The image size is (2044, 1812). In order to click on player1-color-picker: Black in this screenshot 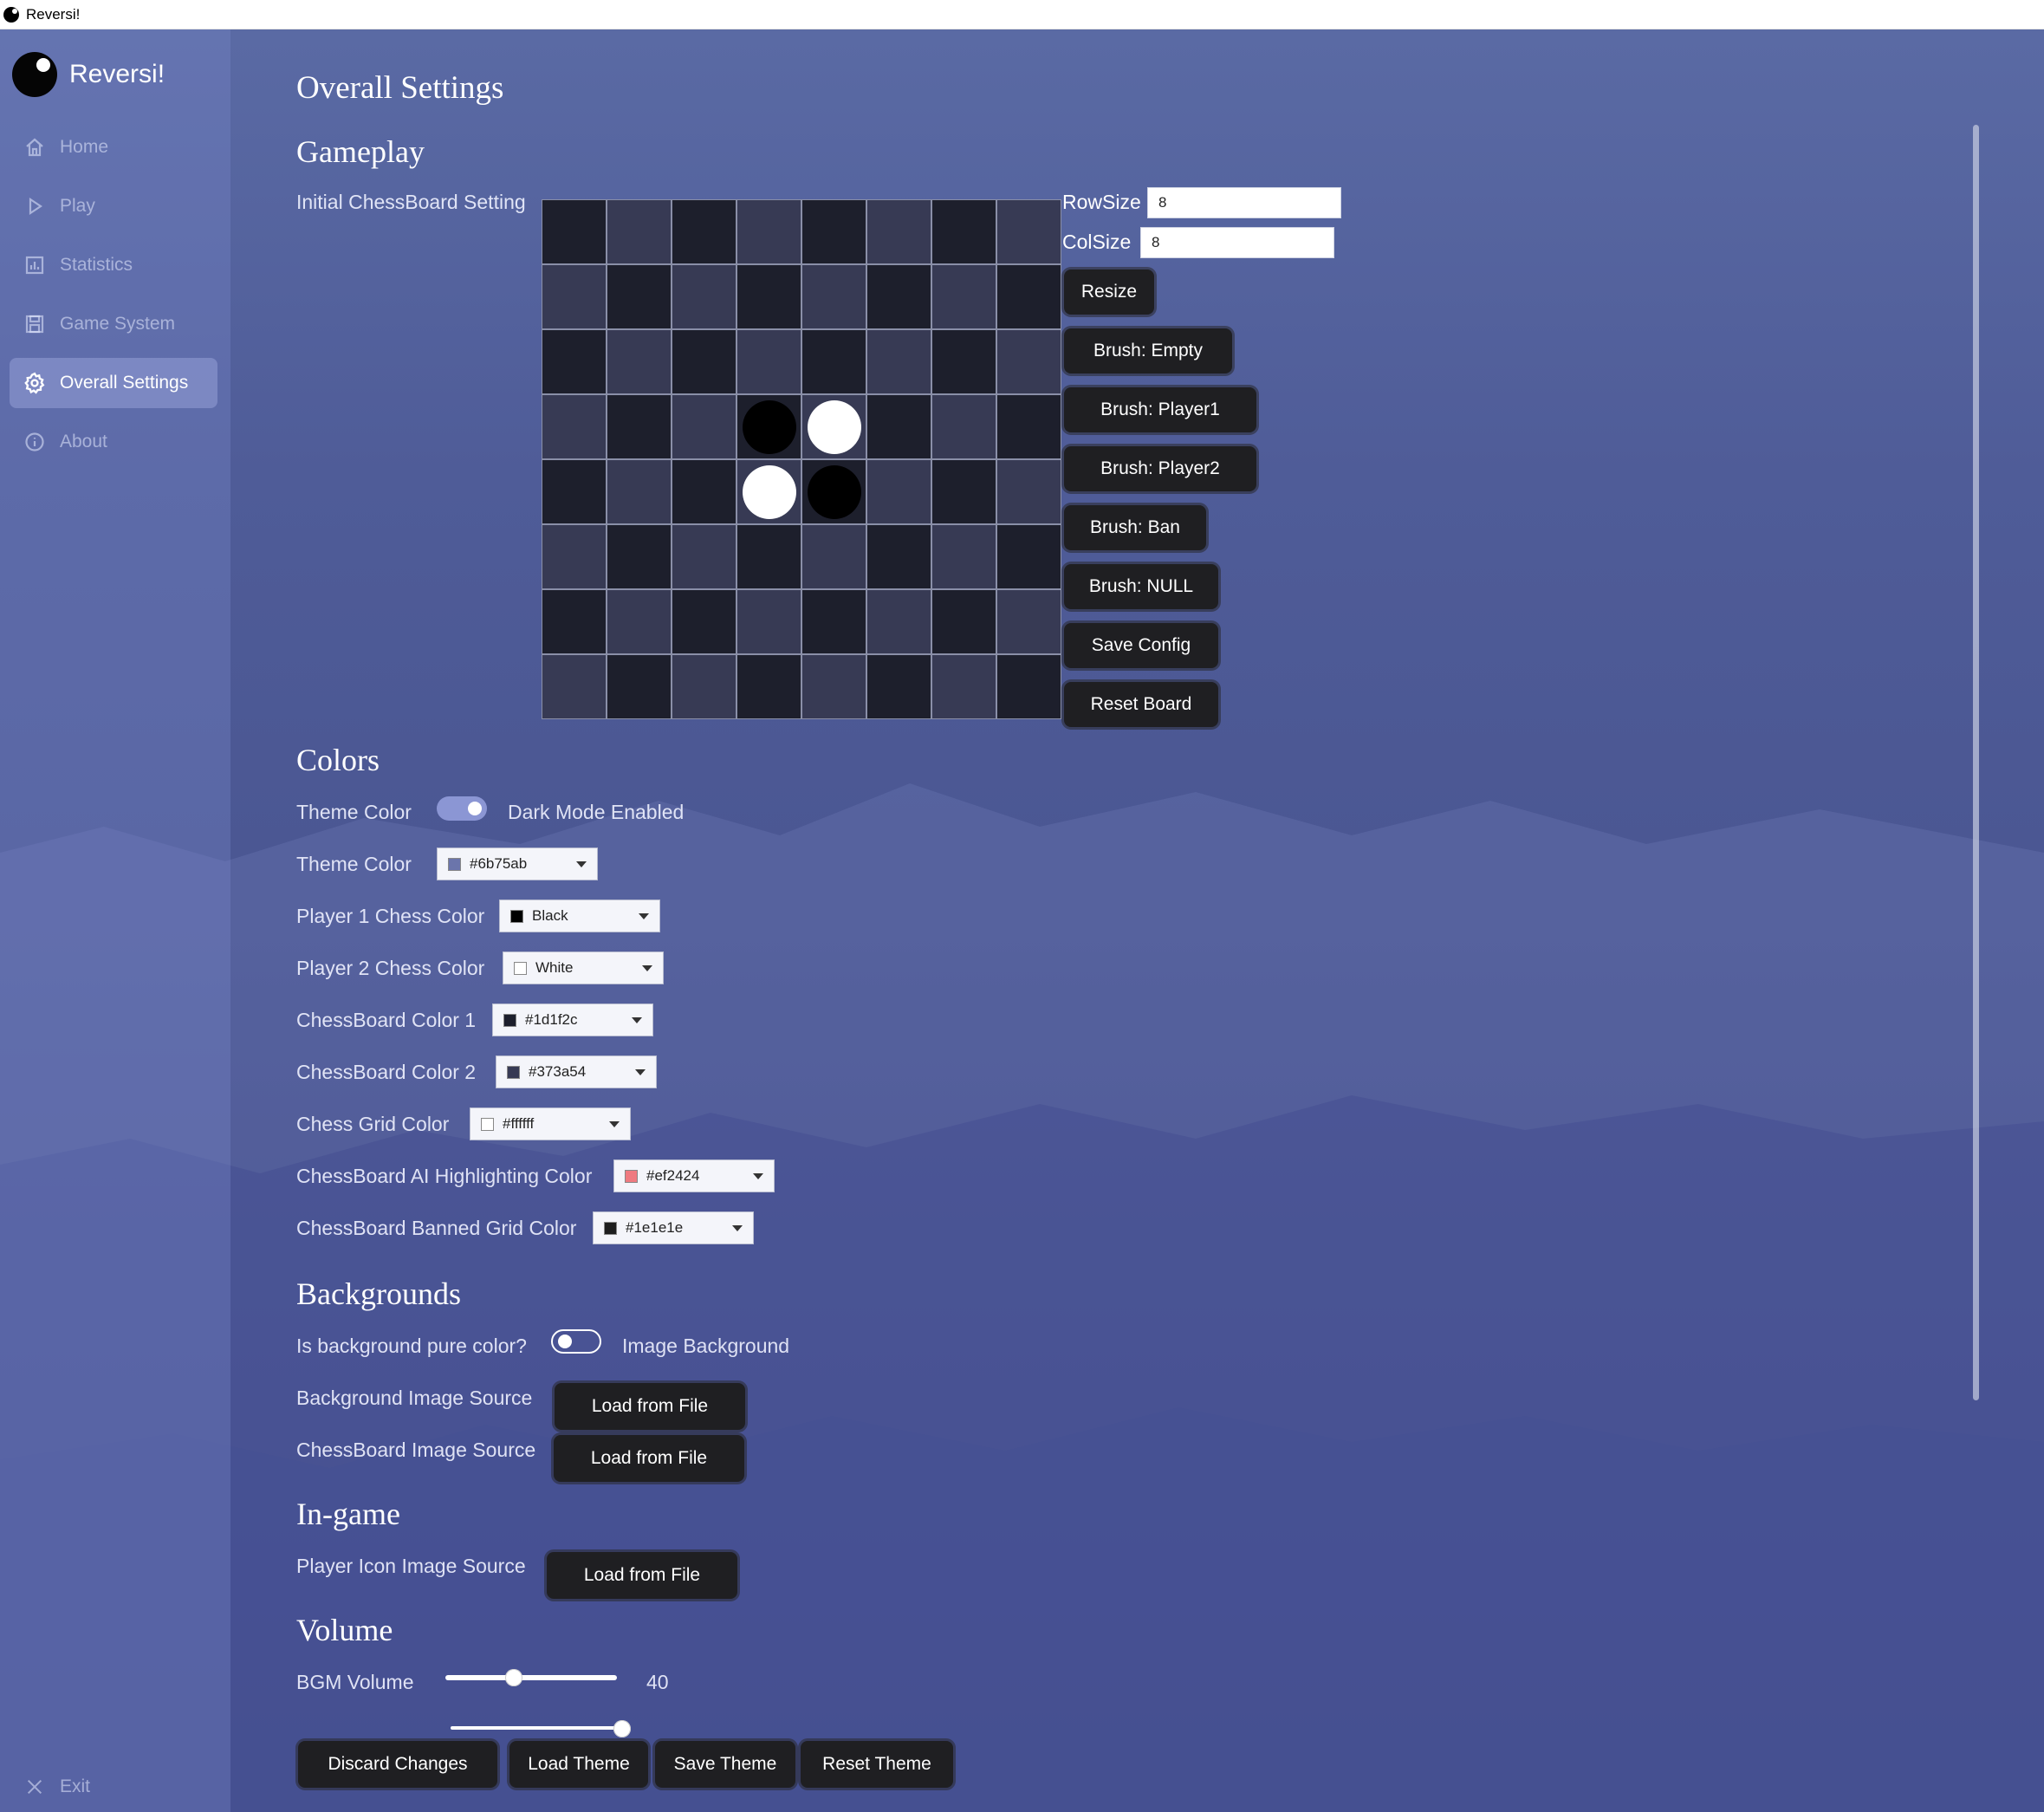, I will do `click(580, 916)`.